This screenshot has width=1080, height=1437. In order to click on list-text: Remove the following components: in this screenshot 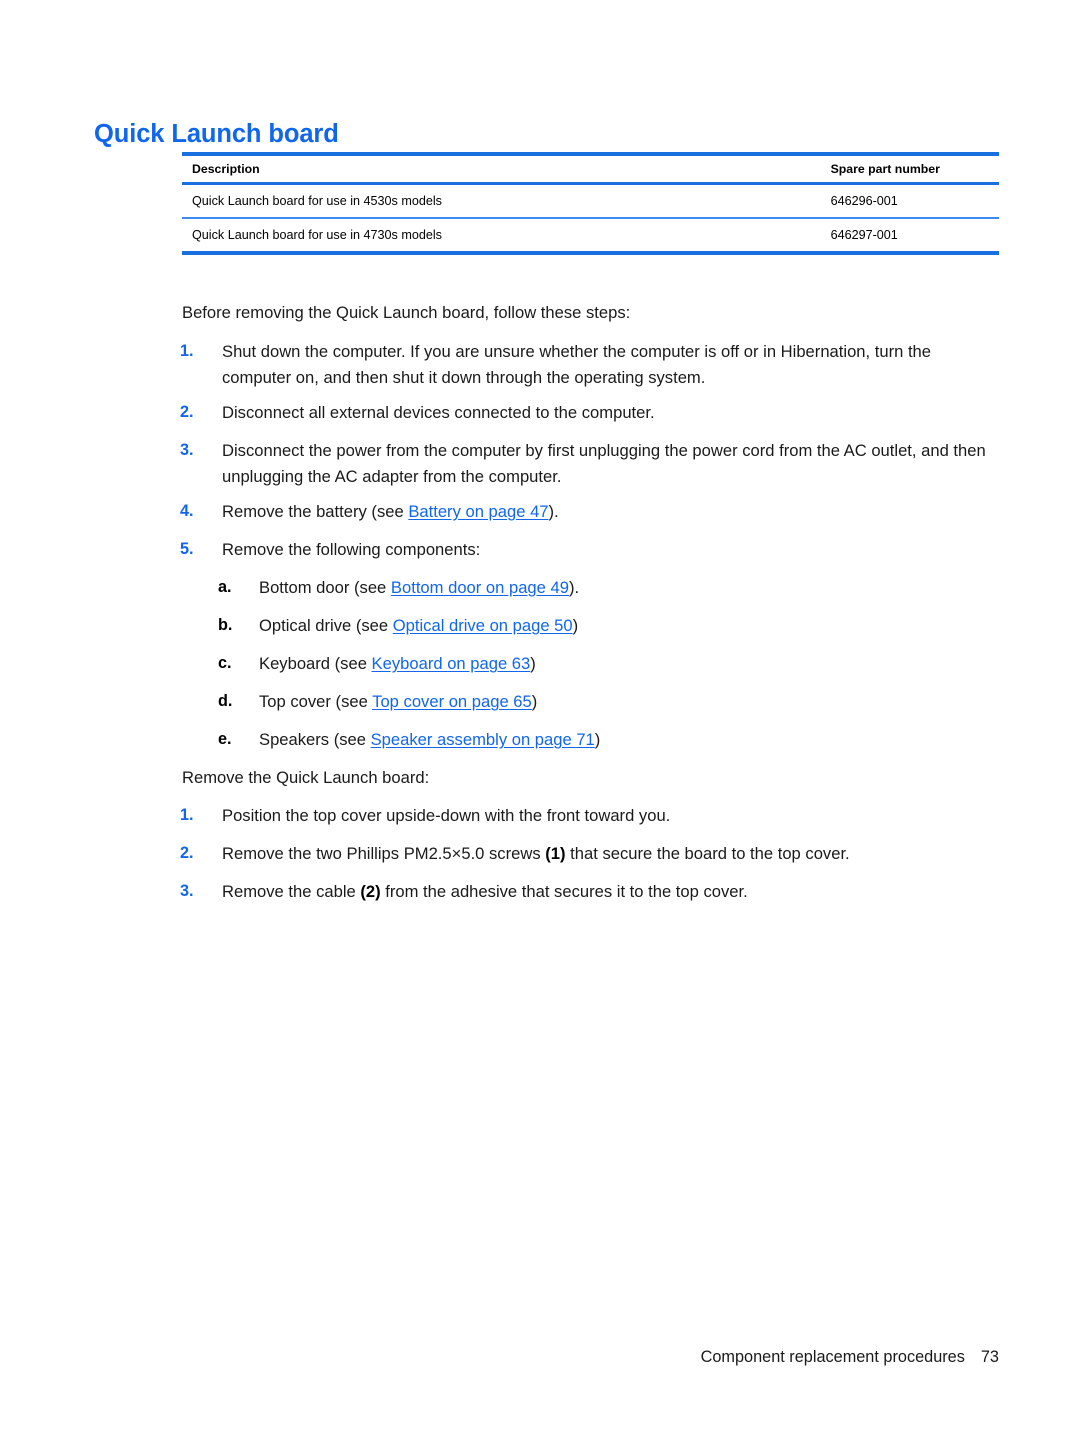, I will do `click(351, 549)`.